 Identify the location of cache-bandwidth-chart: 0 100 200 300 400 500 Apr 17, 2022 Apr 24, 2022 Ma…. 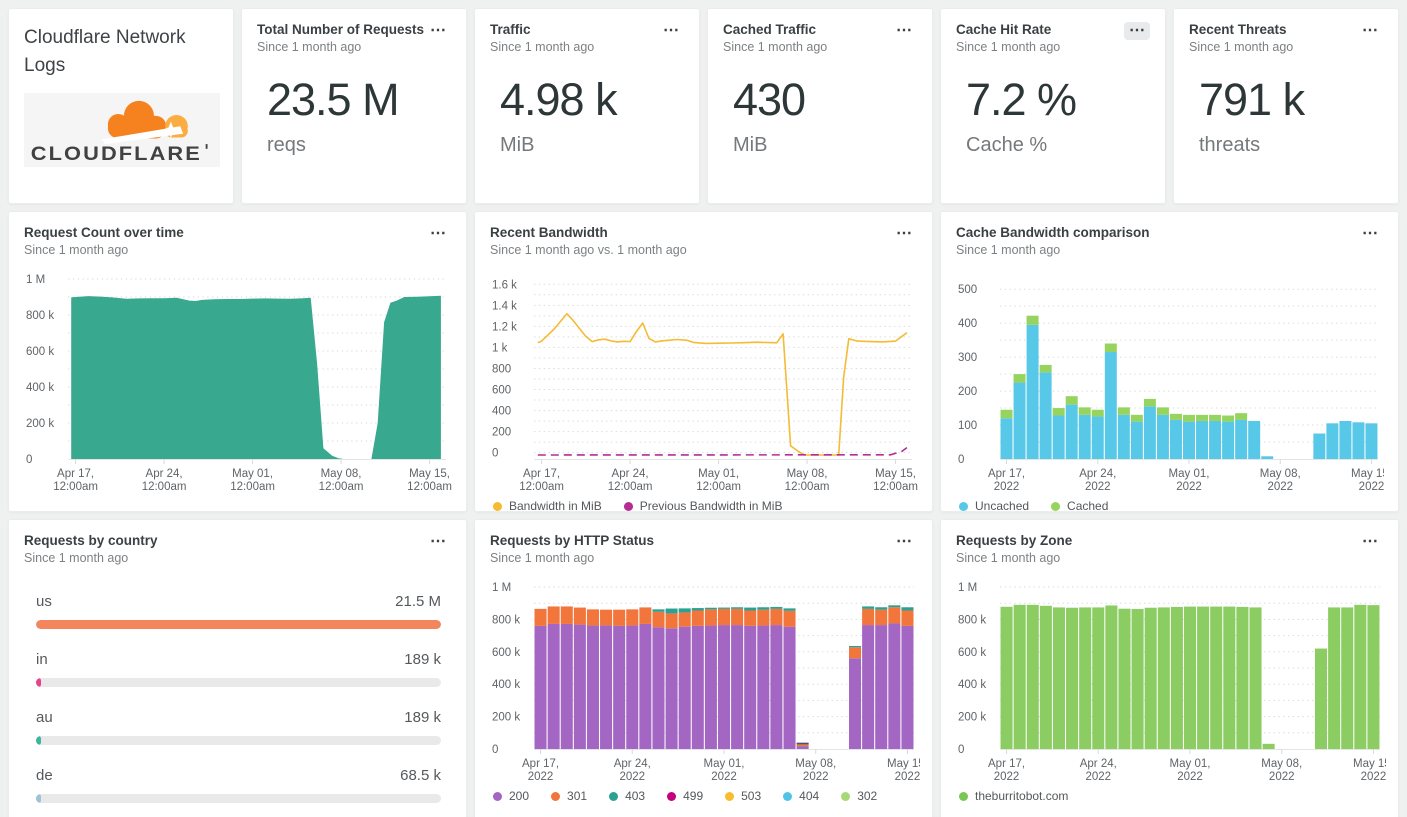
(1170, 391).